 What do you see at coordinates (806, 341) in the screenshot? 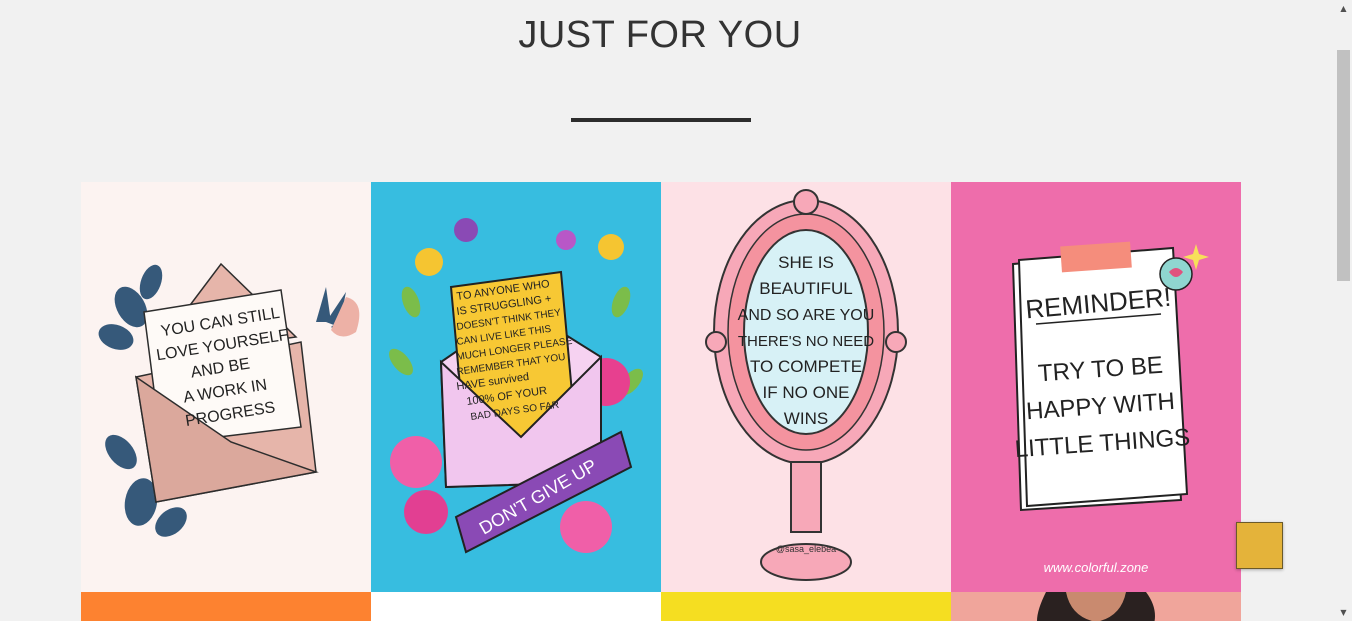
I see `card-3-line-4: THERE'S NO NEED` at bounding box center [806, 341].